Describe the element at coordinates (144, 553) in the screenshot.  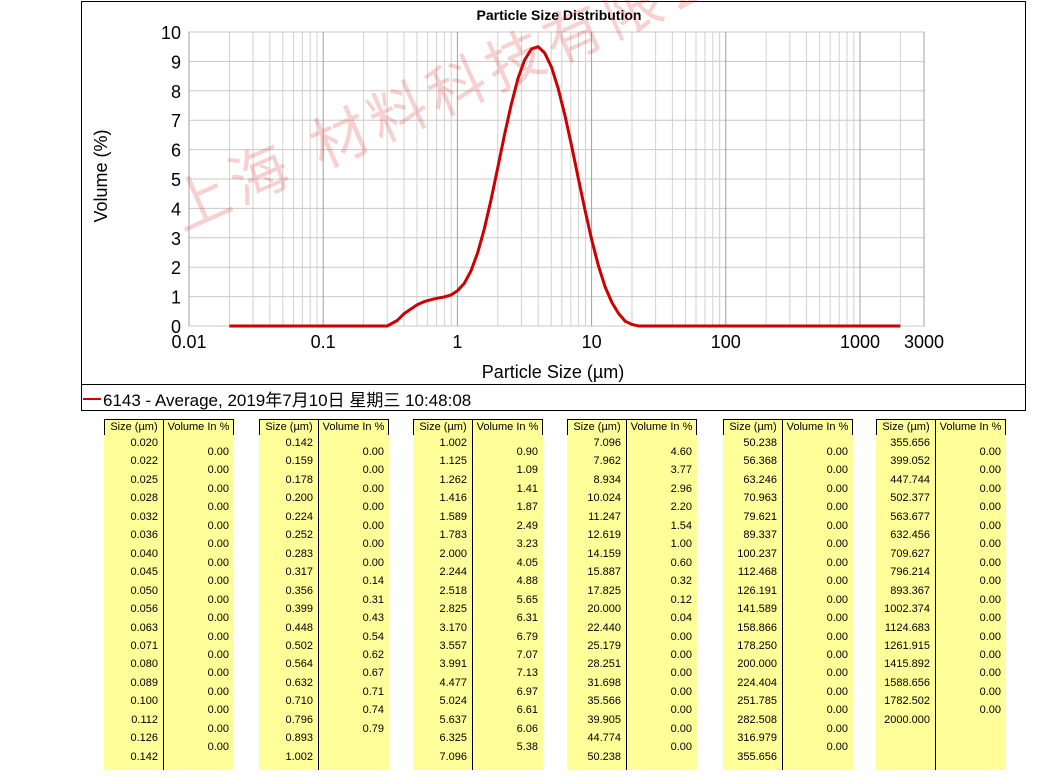
I see `size-cell: 0.040` at that location.